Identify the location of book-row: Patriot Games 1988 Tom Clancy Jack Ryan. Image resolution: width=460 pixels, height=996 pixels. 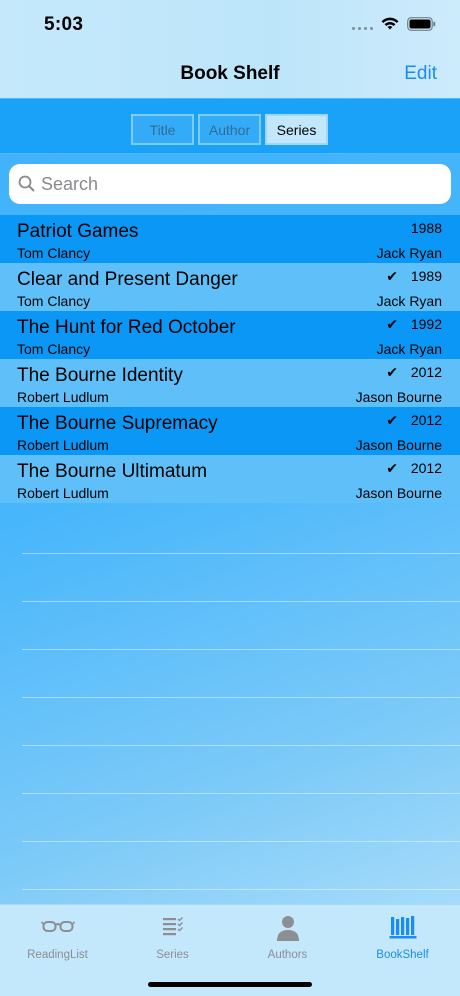
(230, 239).